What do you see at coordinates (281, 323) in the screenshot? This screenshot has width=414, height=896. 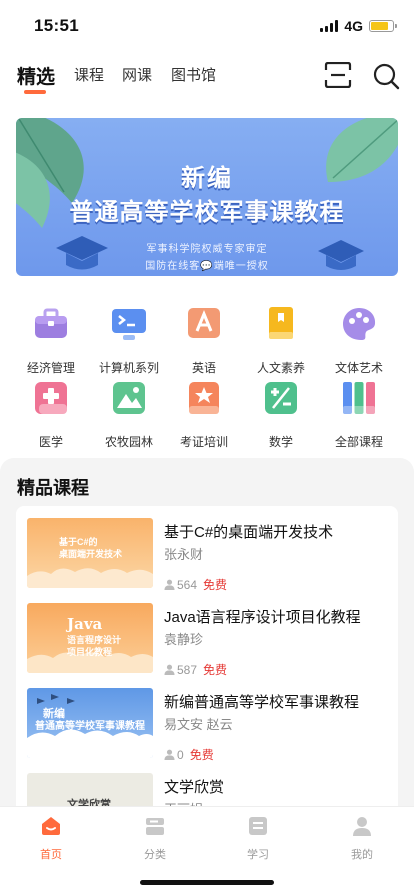 I see `book-icon` at bounding box center [281, 323].